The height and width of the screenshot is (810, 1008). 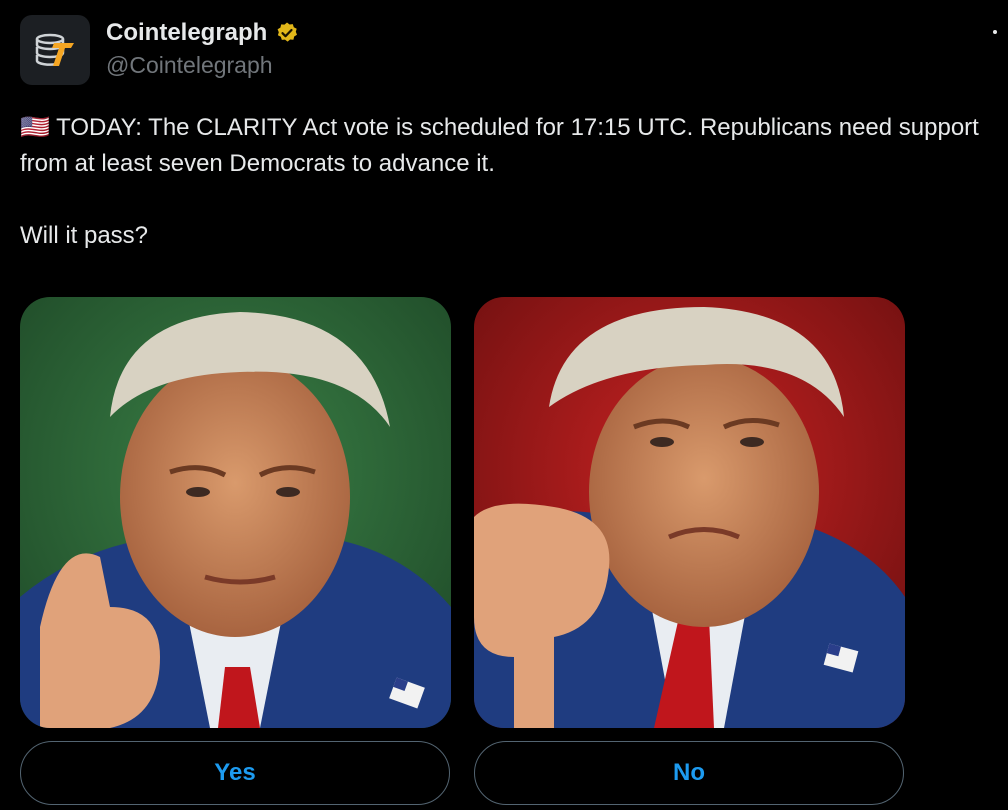 I want to click on poll-option-no-button: No, so click(x=689, y=773).